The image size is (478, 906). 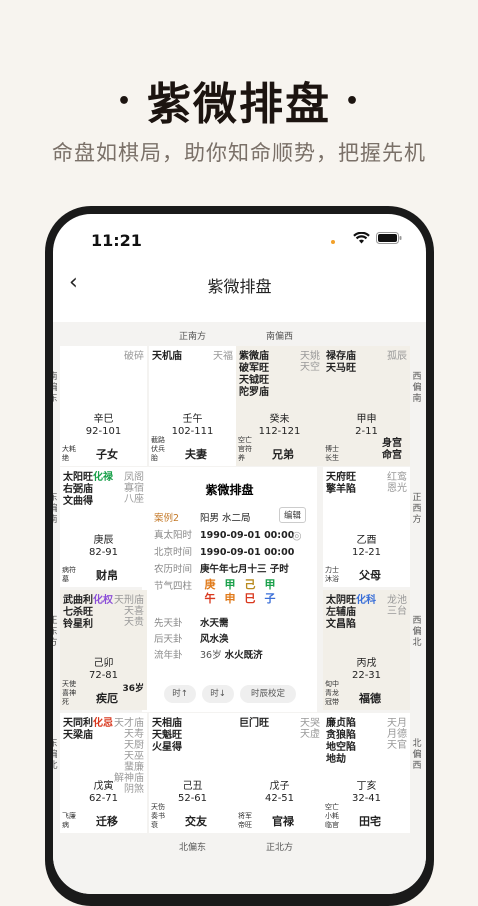 What do you see at coordinates (208, 654) in the screenshot?
I see `gua-row: 流年卦 36岁 水火既济` at bounding box center [208, 654].